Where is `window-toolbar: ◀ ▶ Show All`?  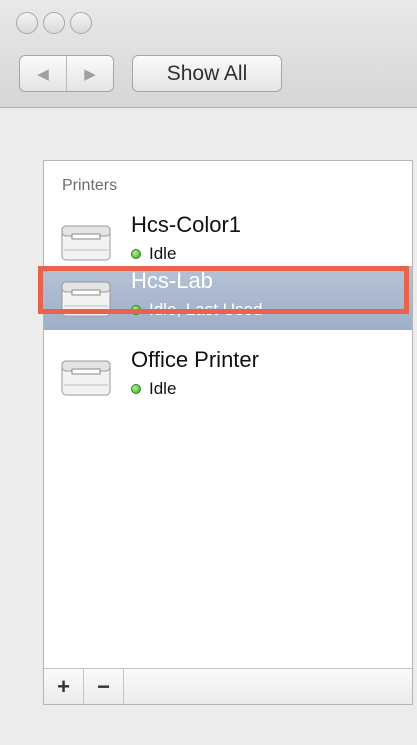
window-toolbar: ◀ ▶ Show All is located at coordinates (208, 54).